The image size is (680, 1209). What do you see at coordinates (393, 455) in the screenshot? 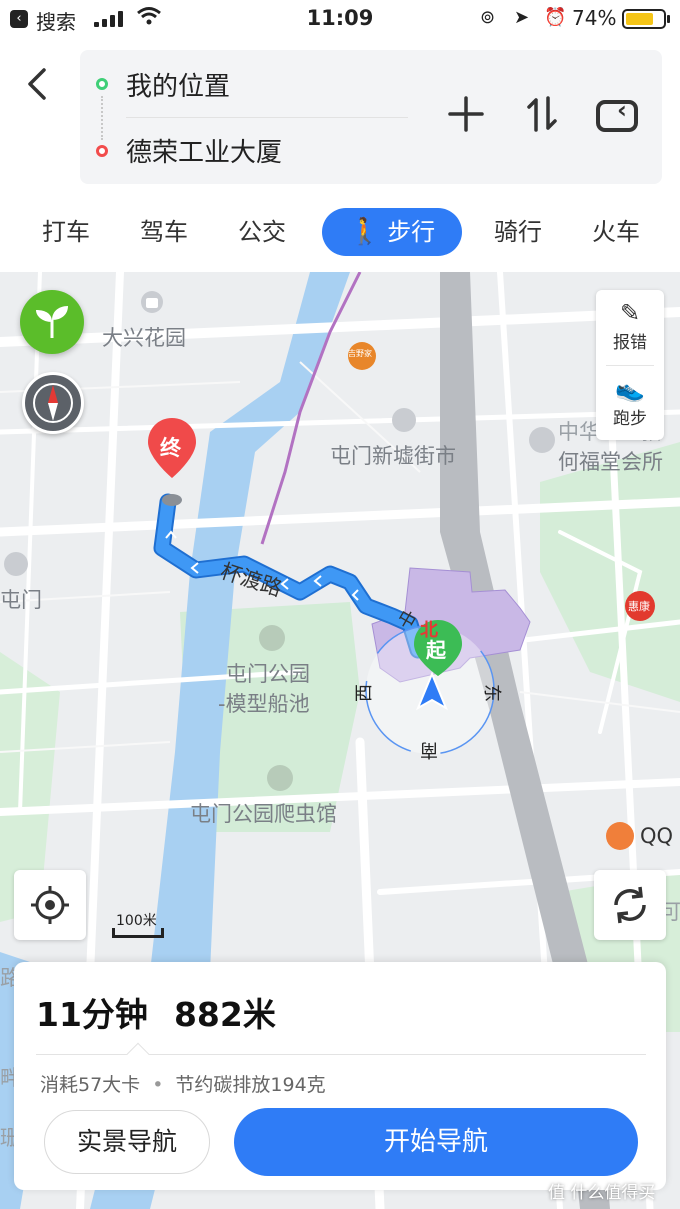
I see `poi-tuen-mun-new-market: 屯门新墟街市` at bounding box center [393, 455].